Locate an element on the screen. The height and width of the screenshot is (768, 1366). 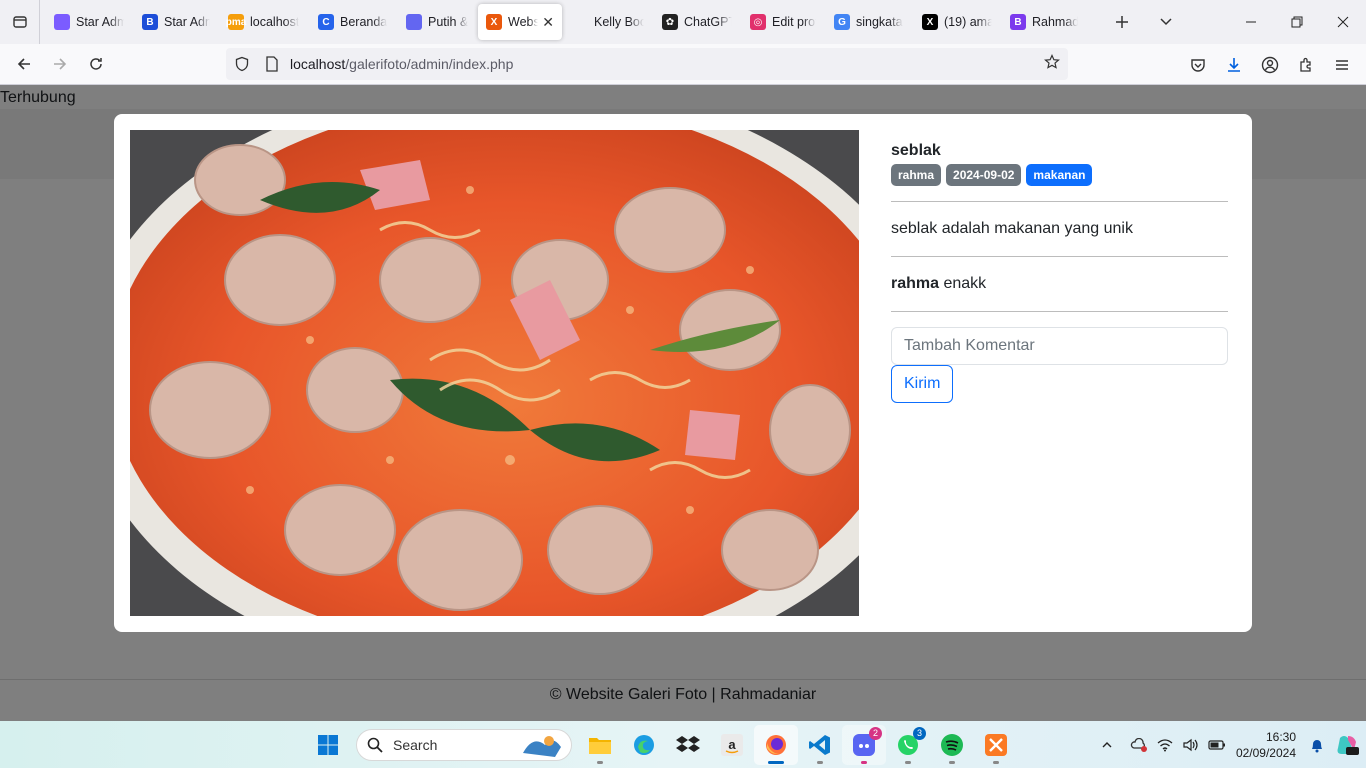
edge-icon is located at coordinates (644, 744).